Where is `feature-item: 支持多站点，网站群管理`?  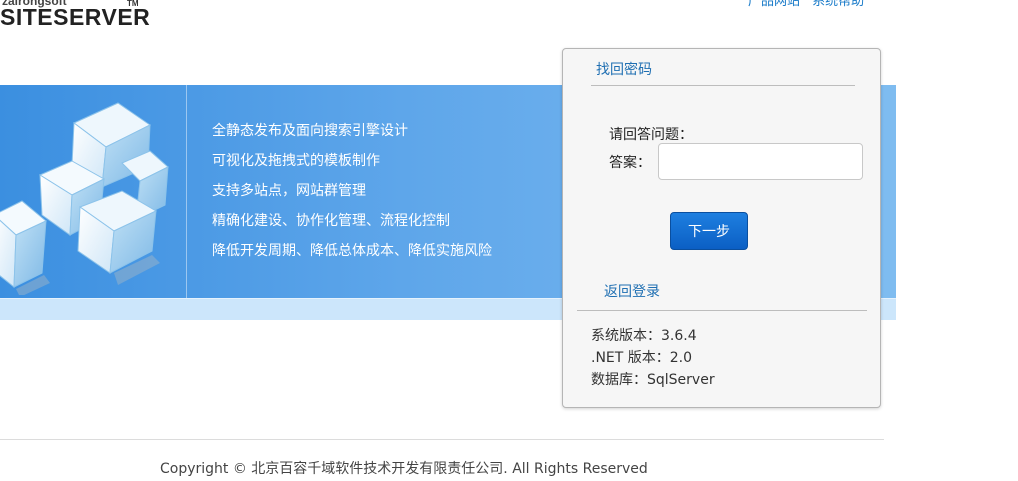 feature-item: 支持多站点，网站群管理 is located at coordinates (289, 191).